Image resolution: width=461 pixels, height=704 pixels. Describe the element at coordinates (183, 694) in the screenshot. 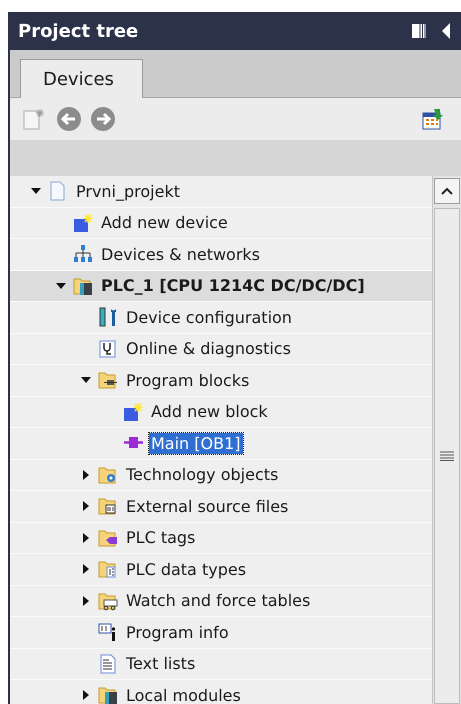

I see `tree-item: Local modules` at that location.